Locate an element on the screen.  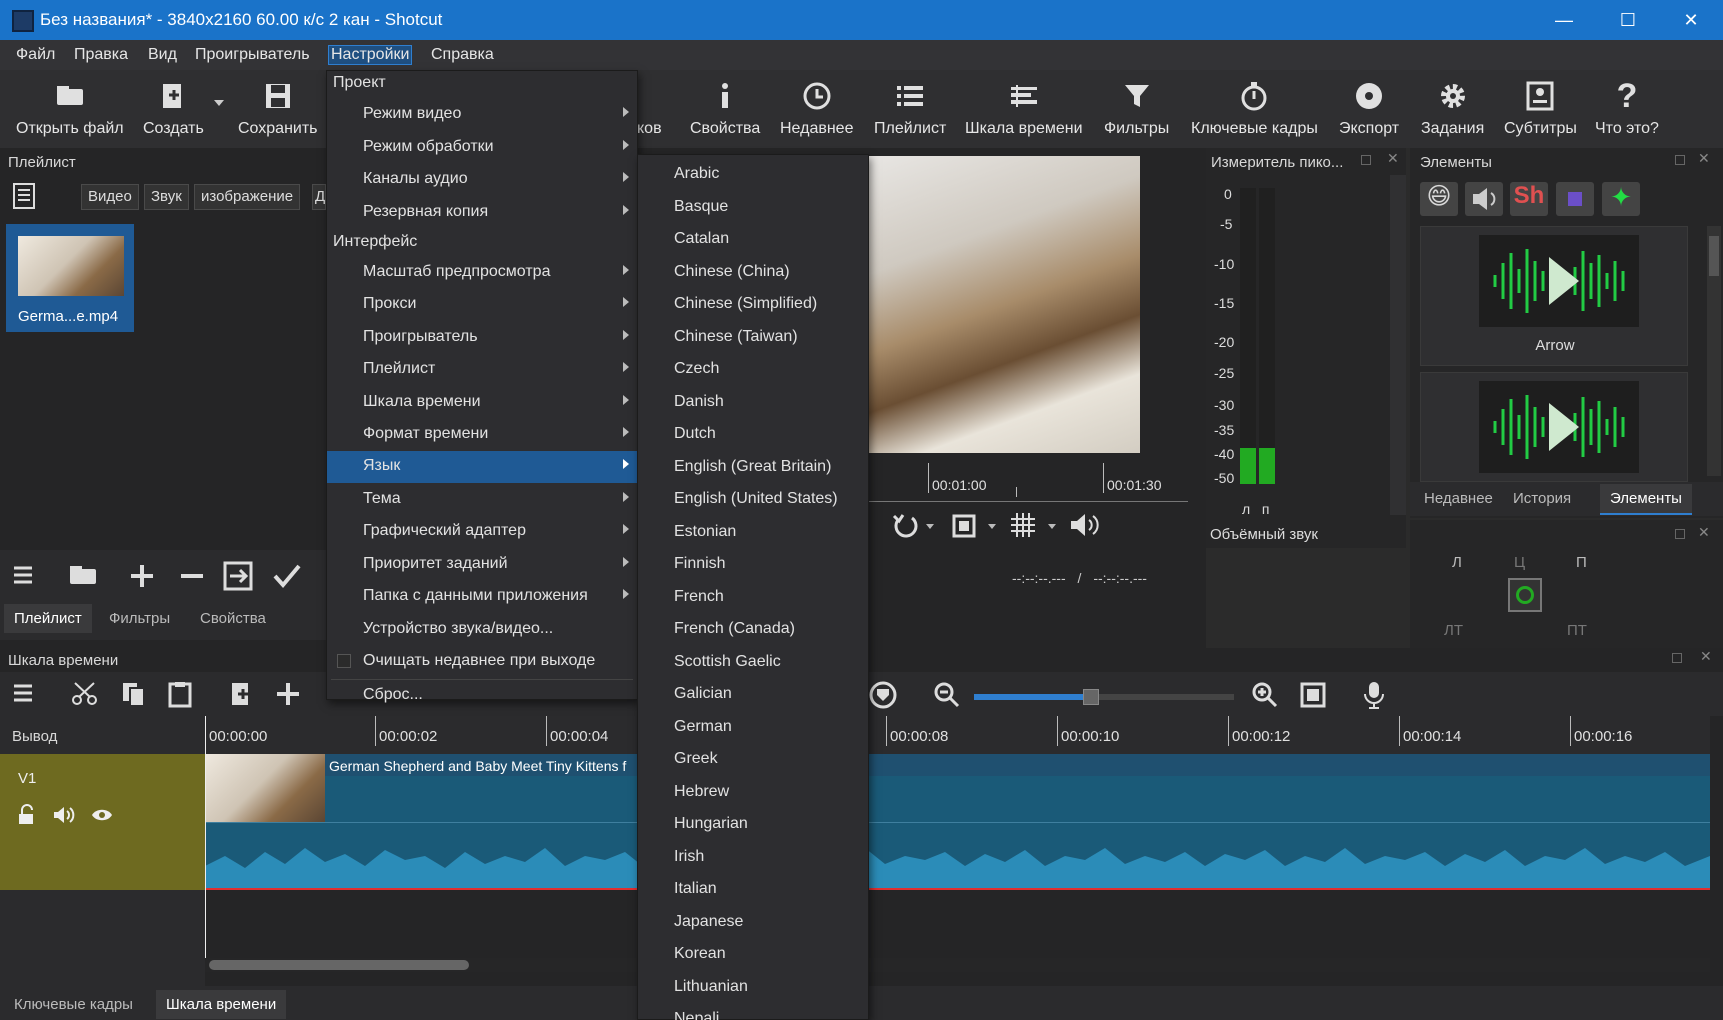
filter-audio-chip: Звук is located at coordinates (166, 197).